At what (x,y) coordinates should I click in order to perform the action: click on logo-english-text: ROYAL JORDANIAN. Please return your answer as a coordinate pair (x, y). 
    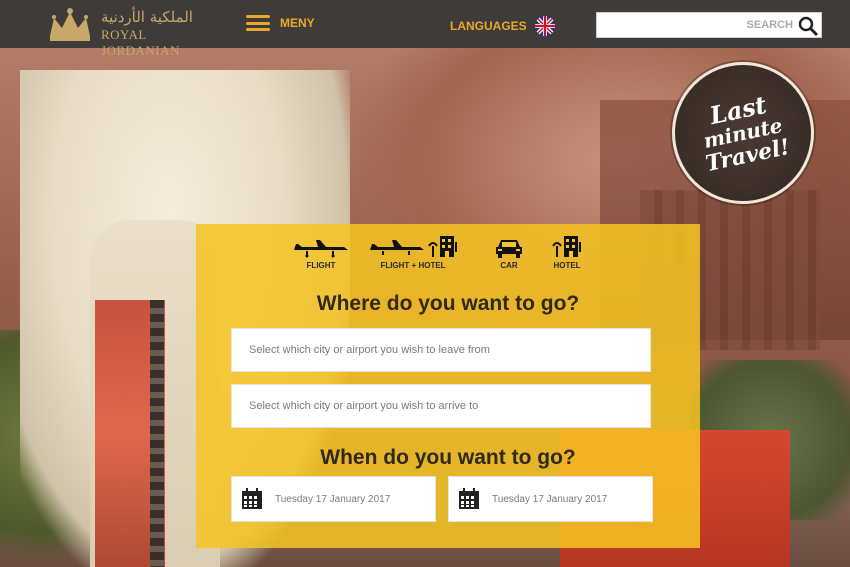
    Looking at the image, I should click on (140, 42).